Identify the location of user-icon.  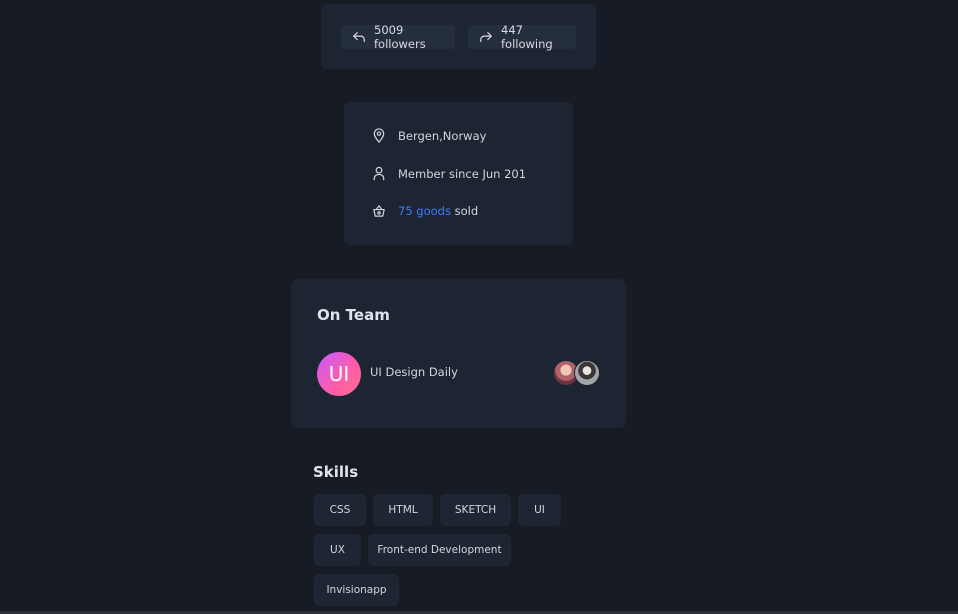
(379, 173).